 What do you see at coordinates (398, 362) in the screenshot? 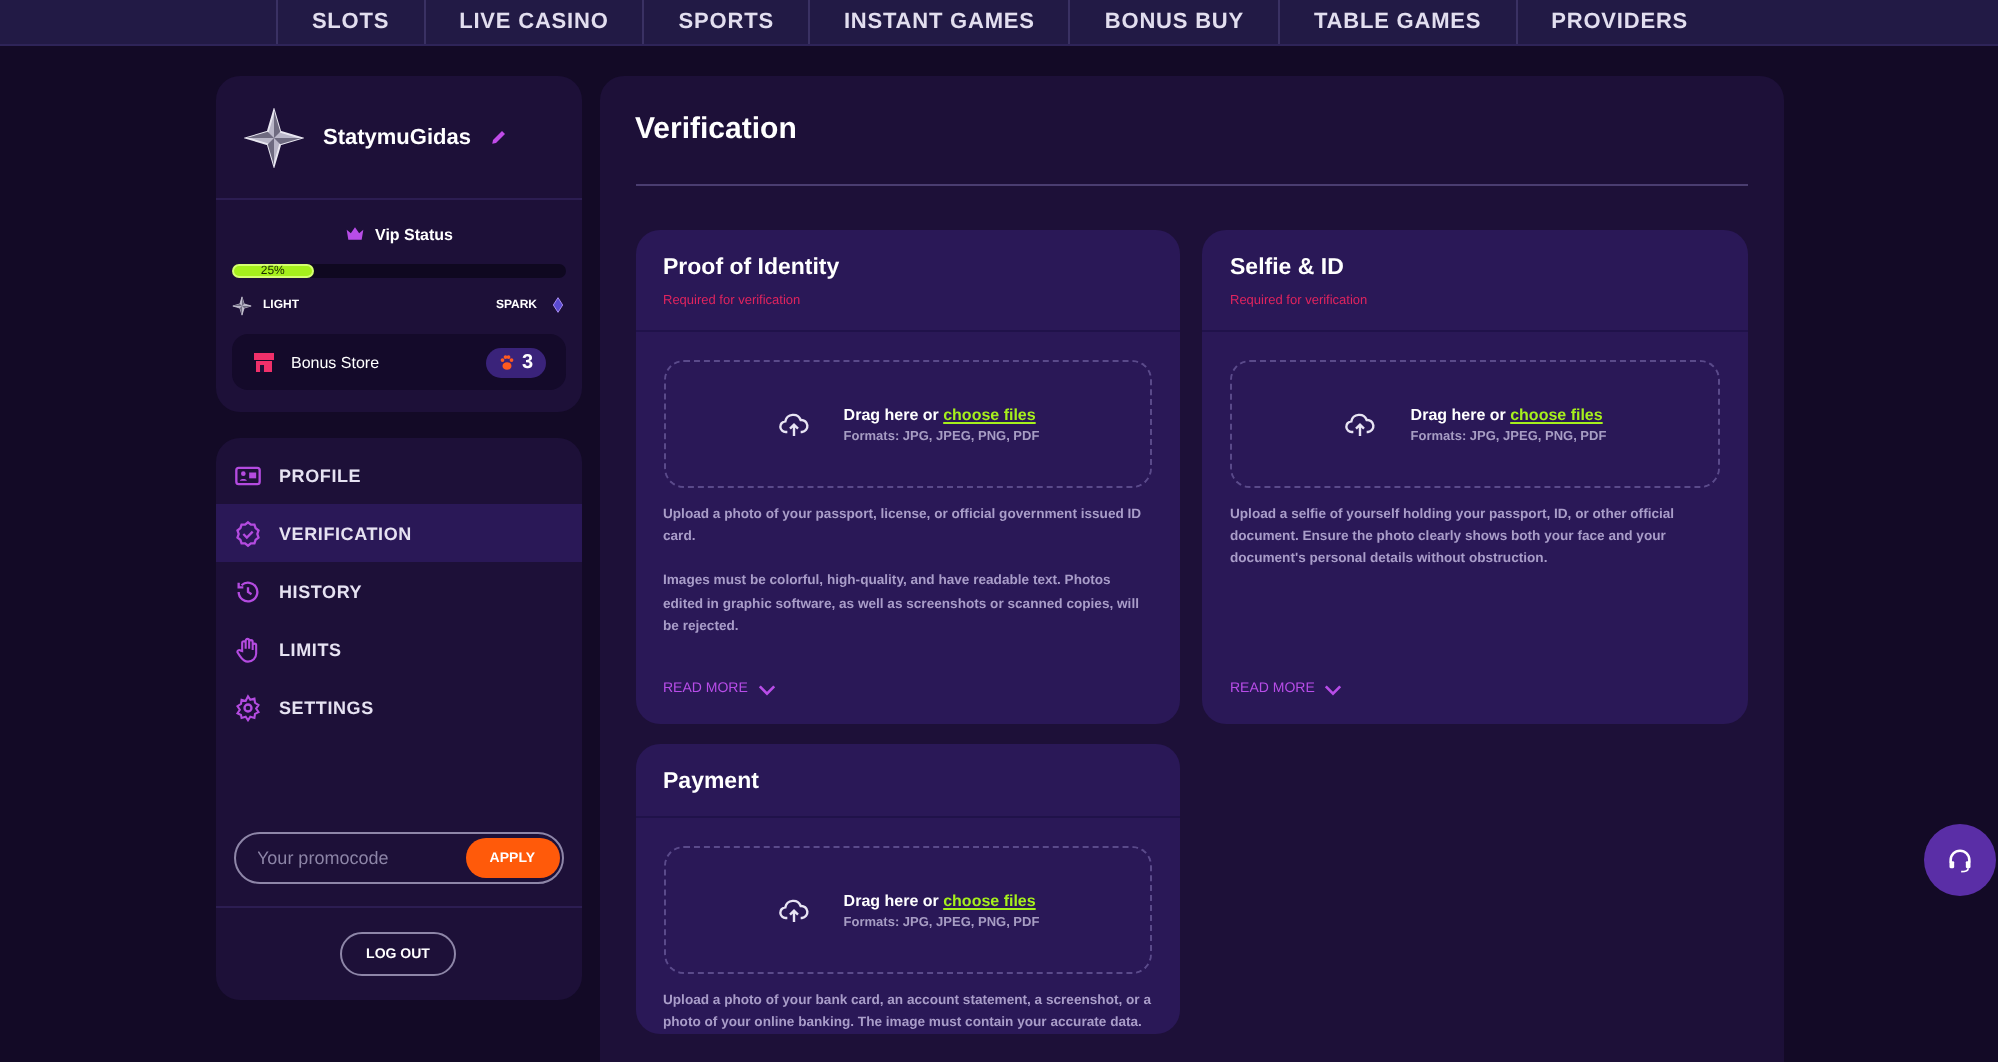
I see `bonus-store-button: Bonus Store 3` at bounding box center [398, 362].